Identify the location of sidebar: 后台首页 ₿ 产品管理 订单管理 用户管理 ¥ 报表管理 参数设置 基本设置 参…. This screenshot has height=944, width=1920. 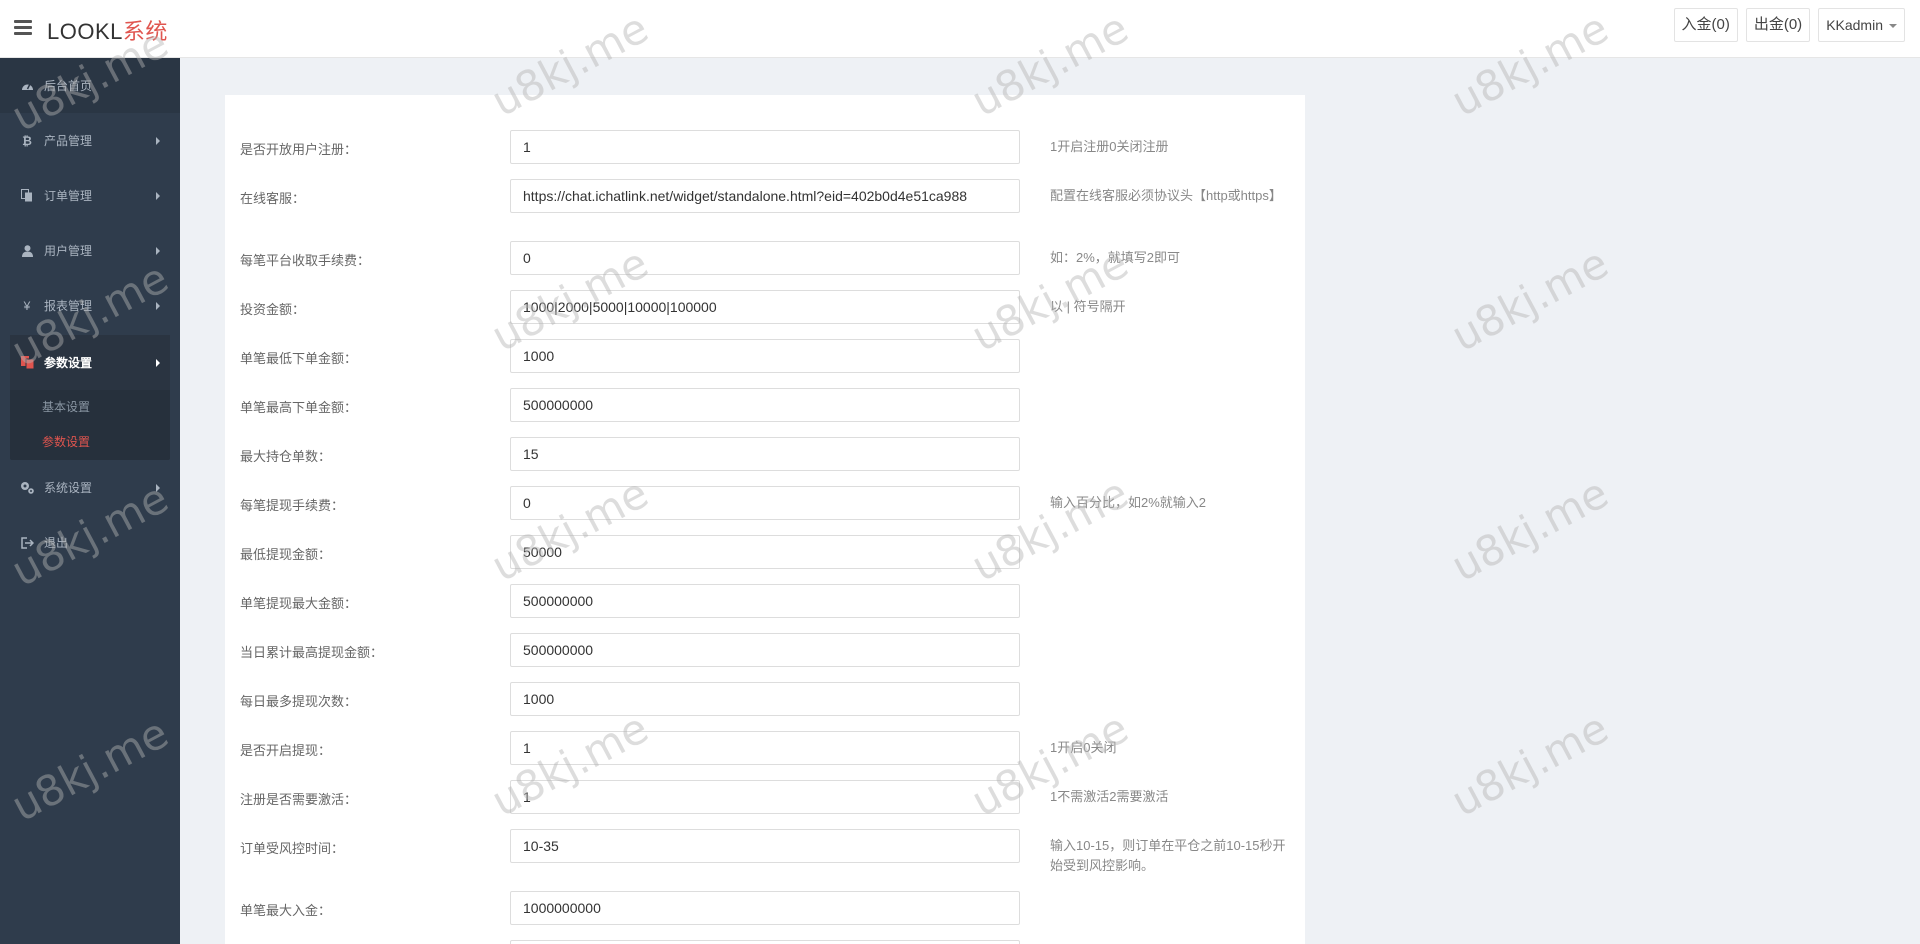
(90, 501).